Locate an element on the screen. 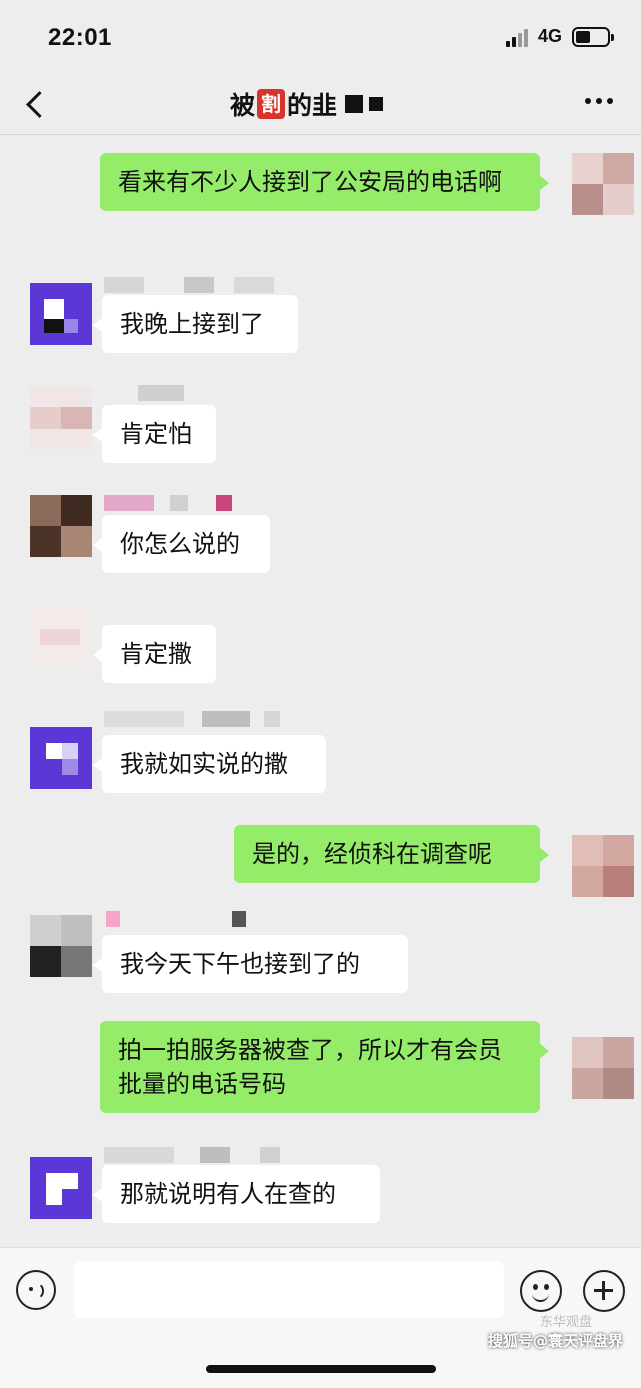 This screenshot has height=1388, width=641. message-input is located at coordinates (289, 1290).